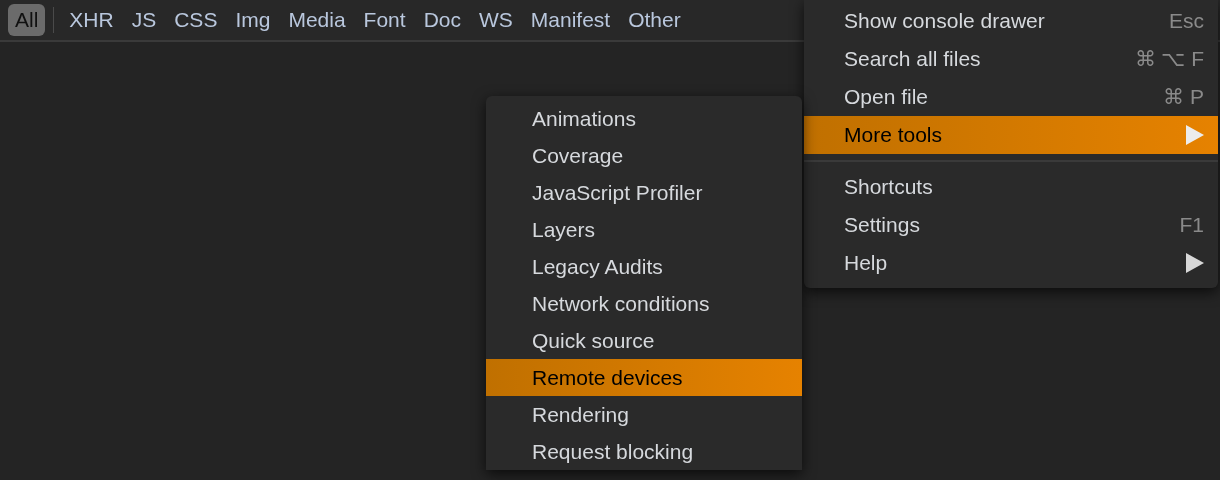 This screenshot has height=480, width=1220. I want to click on filter-tab: XHR, so click(91, 20).